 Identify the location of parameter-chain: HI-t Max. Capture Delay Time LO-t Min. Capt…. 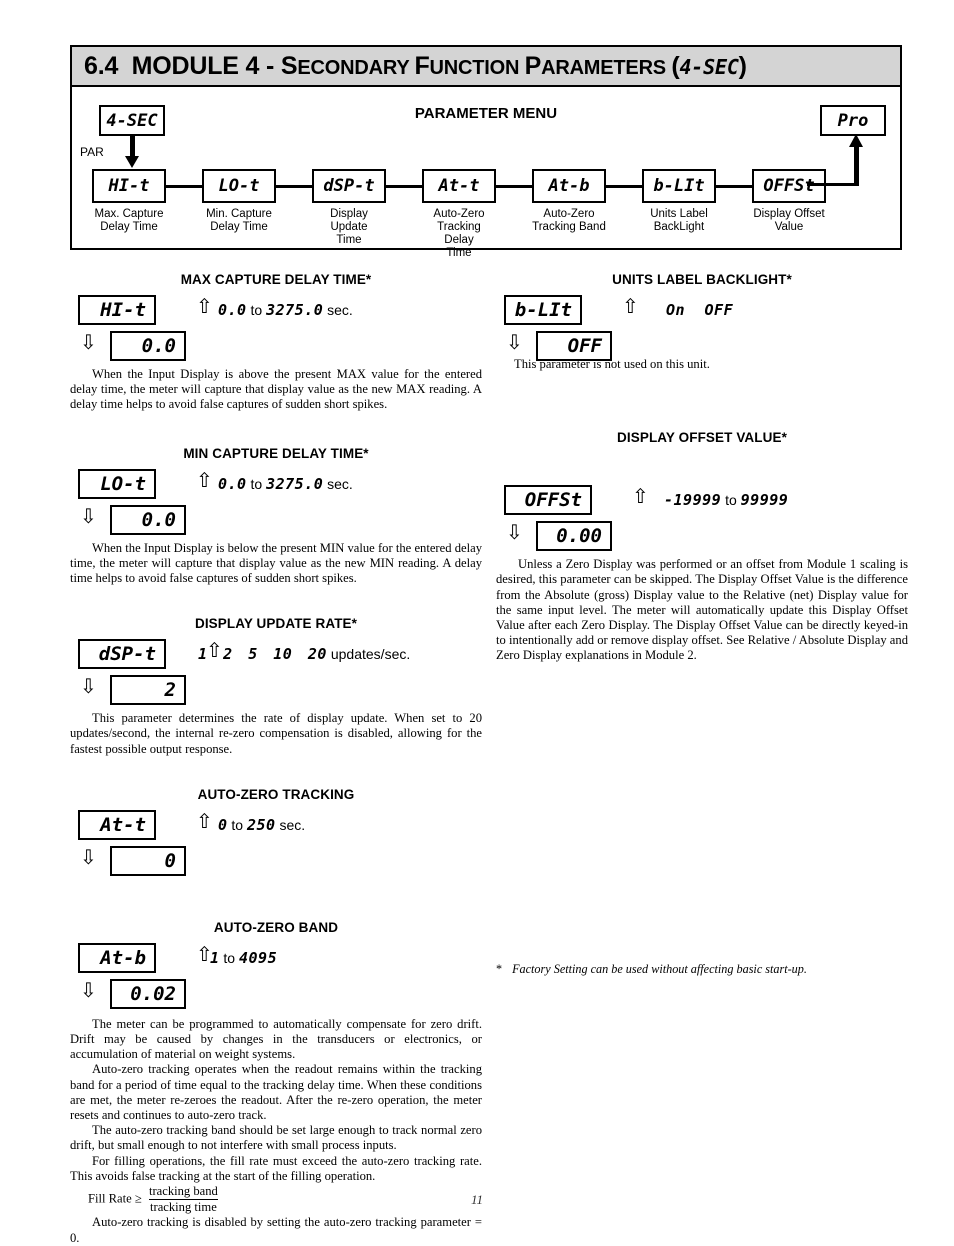
(492, 214).